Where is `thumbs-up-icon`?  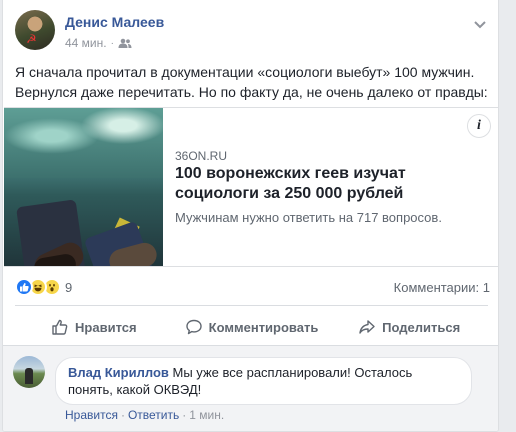 thumbs-up-icon is located at coordinates (60, 327).